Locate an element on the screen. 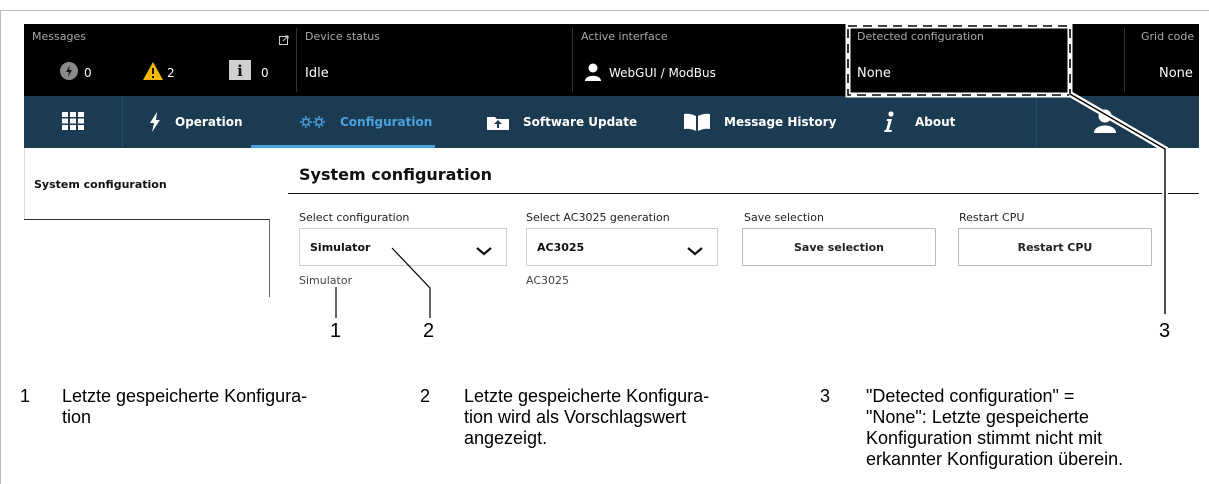 The image size is (1209, 484). legend-number-1: 1 is located at coordinates (25, 396).